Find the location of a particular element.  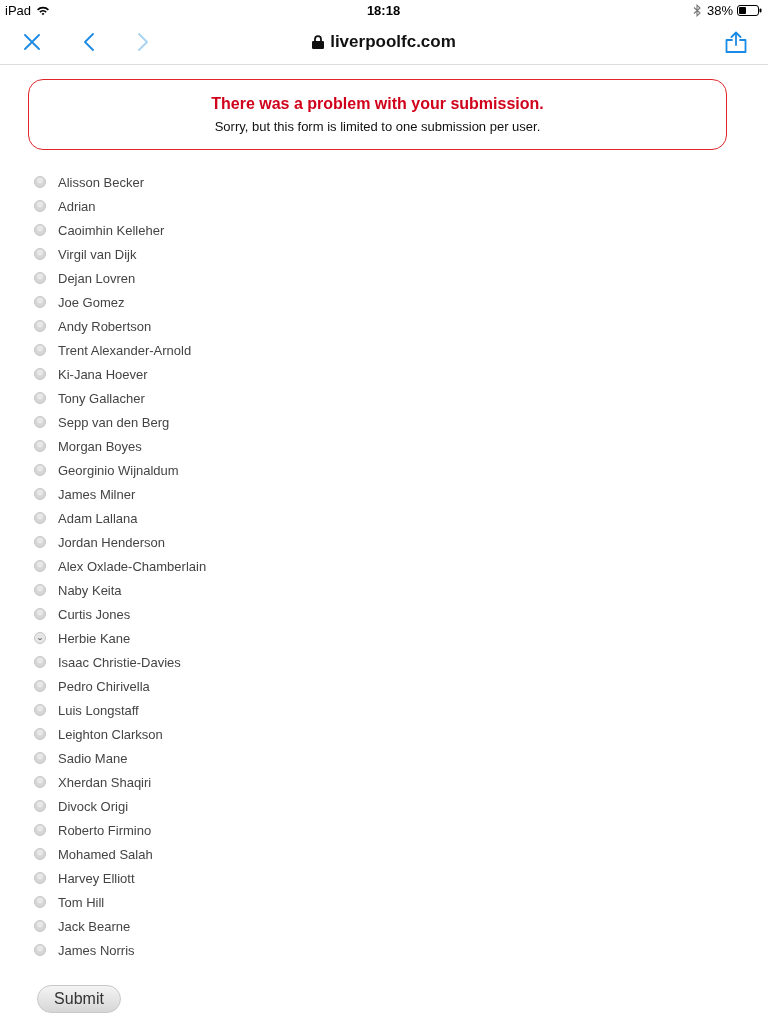

player-option-label: Luis Longstaff is located at coordinates (98, 710).